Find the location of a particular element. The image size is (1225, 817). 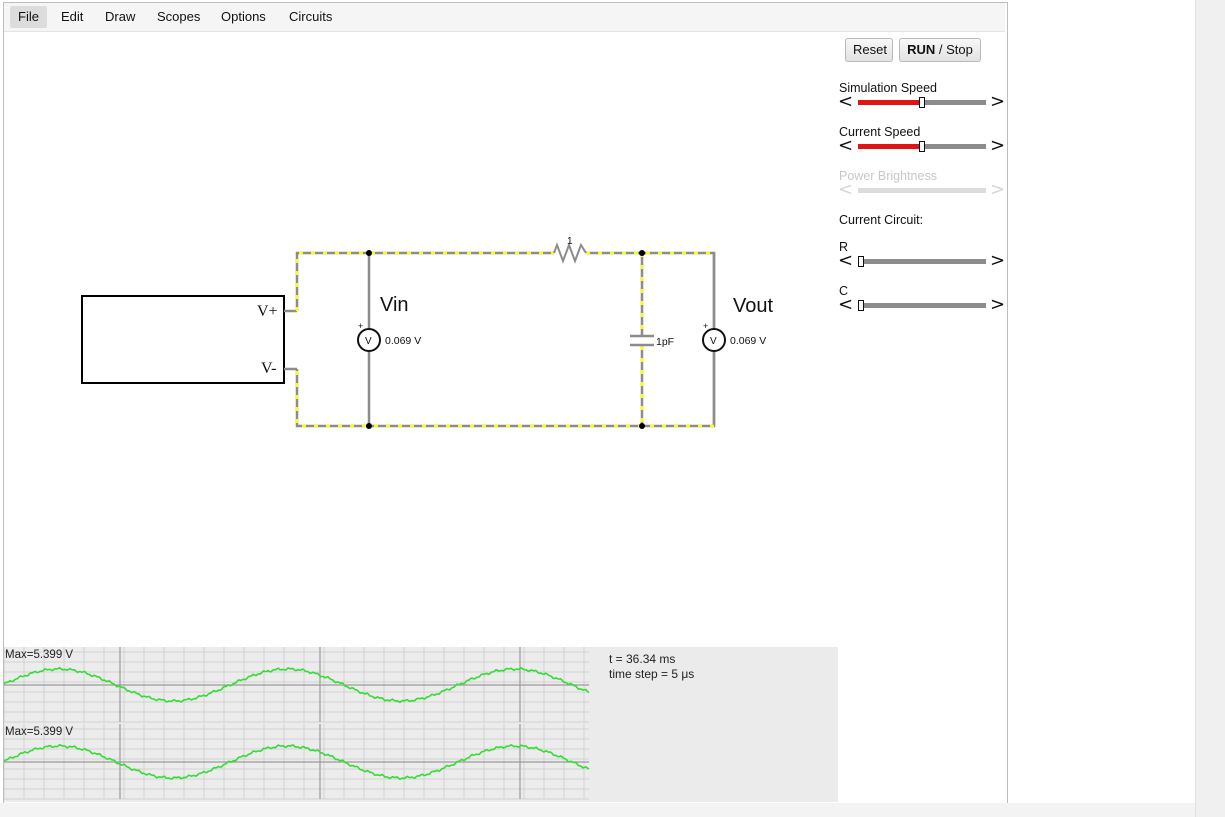

menu-edit: Edit is located at coordinates (72, 17).